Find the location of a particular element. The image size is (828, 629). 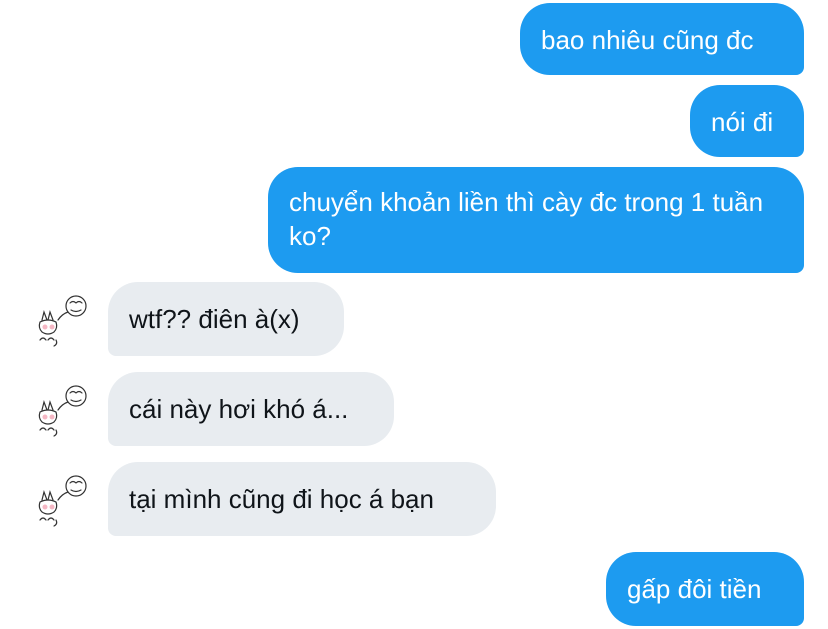

message-bubble-outgoing: gấp đôi tiền is located at coordinates (705, 589).